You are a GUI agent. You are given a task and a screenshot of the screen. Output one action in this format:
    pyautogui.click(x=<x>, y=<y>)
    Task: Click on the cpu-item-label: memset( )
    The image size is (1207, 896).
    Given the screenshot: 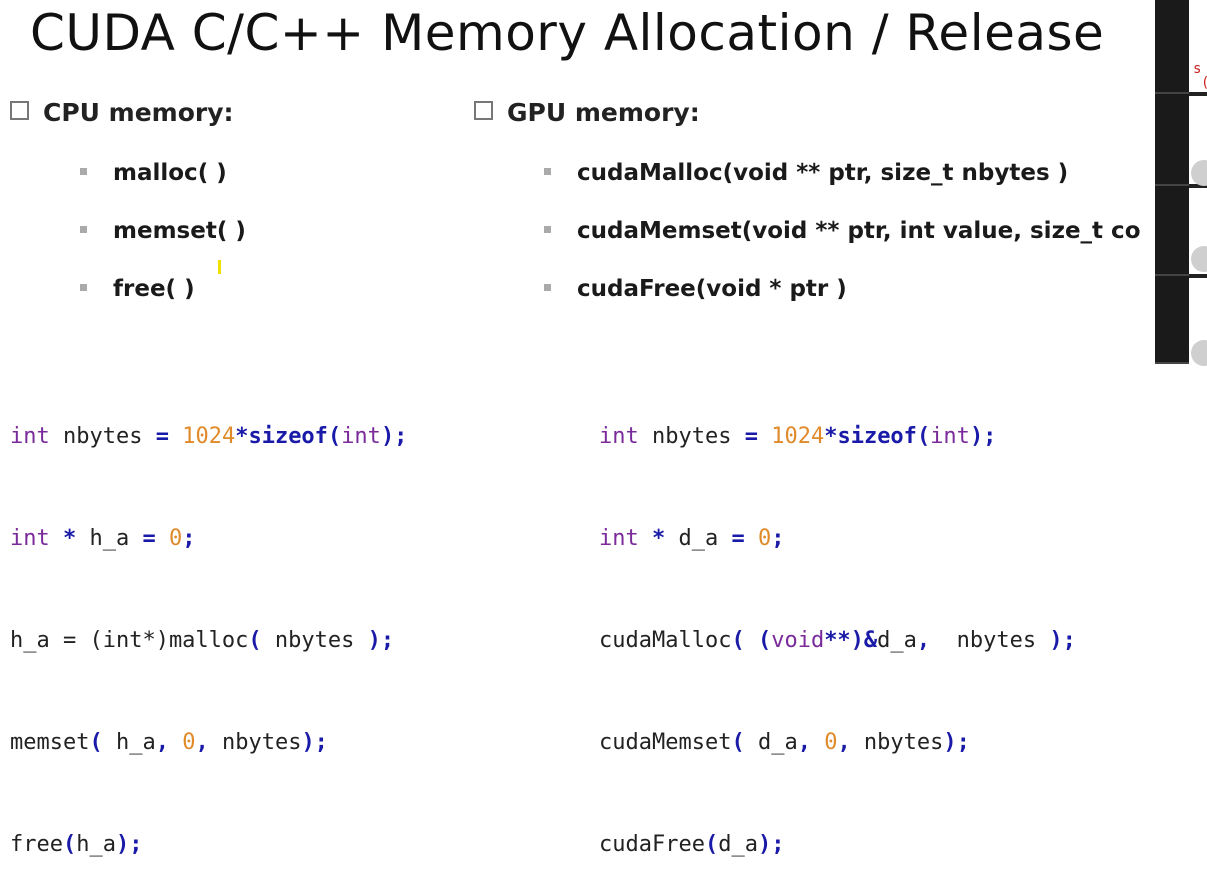 What is the action you would take?
    pyautogui.click(x=179, y=231)
    